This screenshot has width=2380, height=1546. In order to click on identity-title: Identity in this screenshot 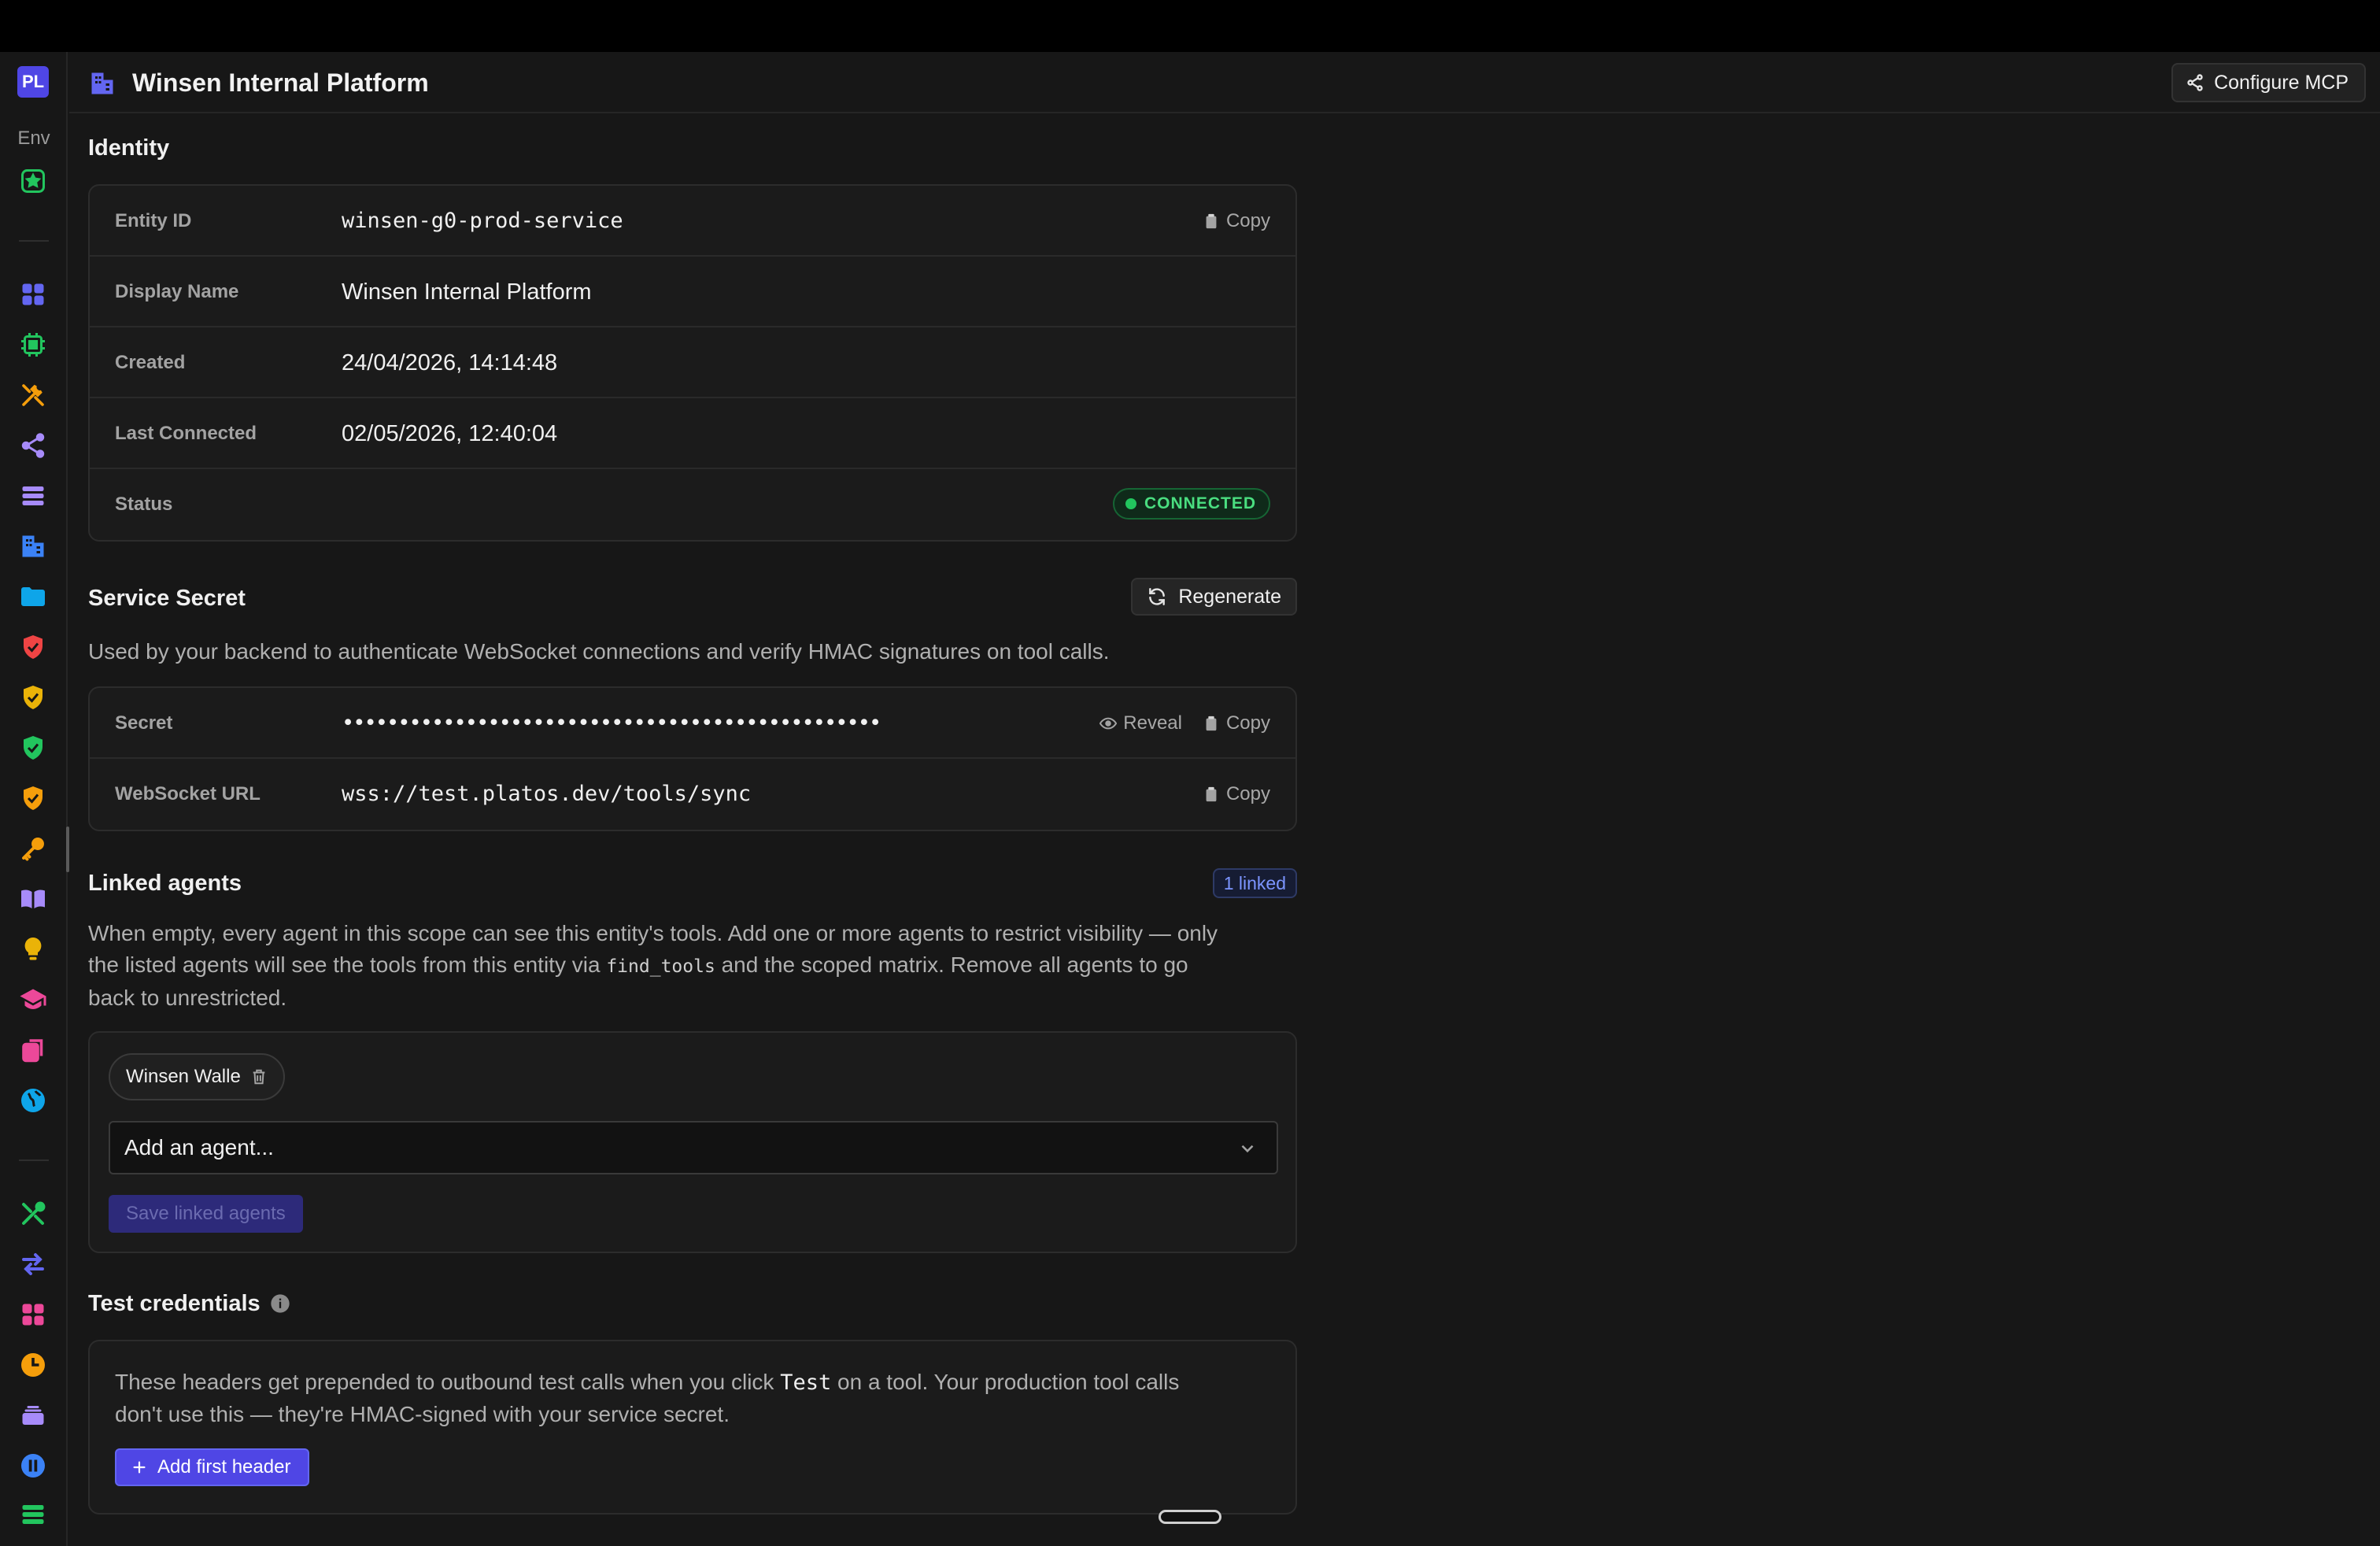, I will do `click(129, 148)`.